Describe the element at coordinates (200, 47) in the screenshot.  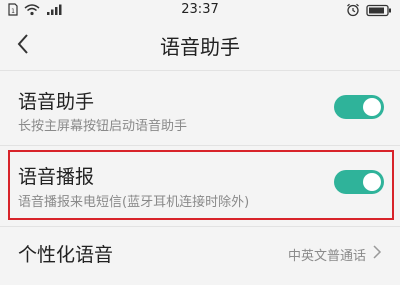
I see `page-title: 语音助手` at that location.